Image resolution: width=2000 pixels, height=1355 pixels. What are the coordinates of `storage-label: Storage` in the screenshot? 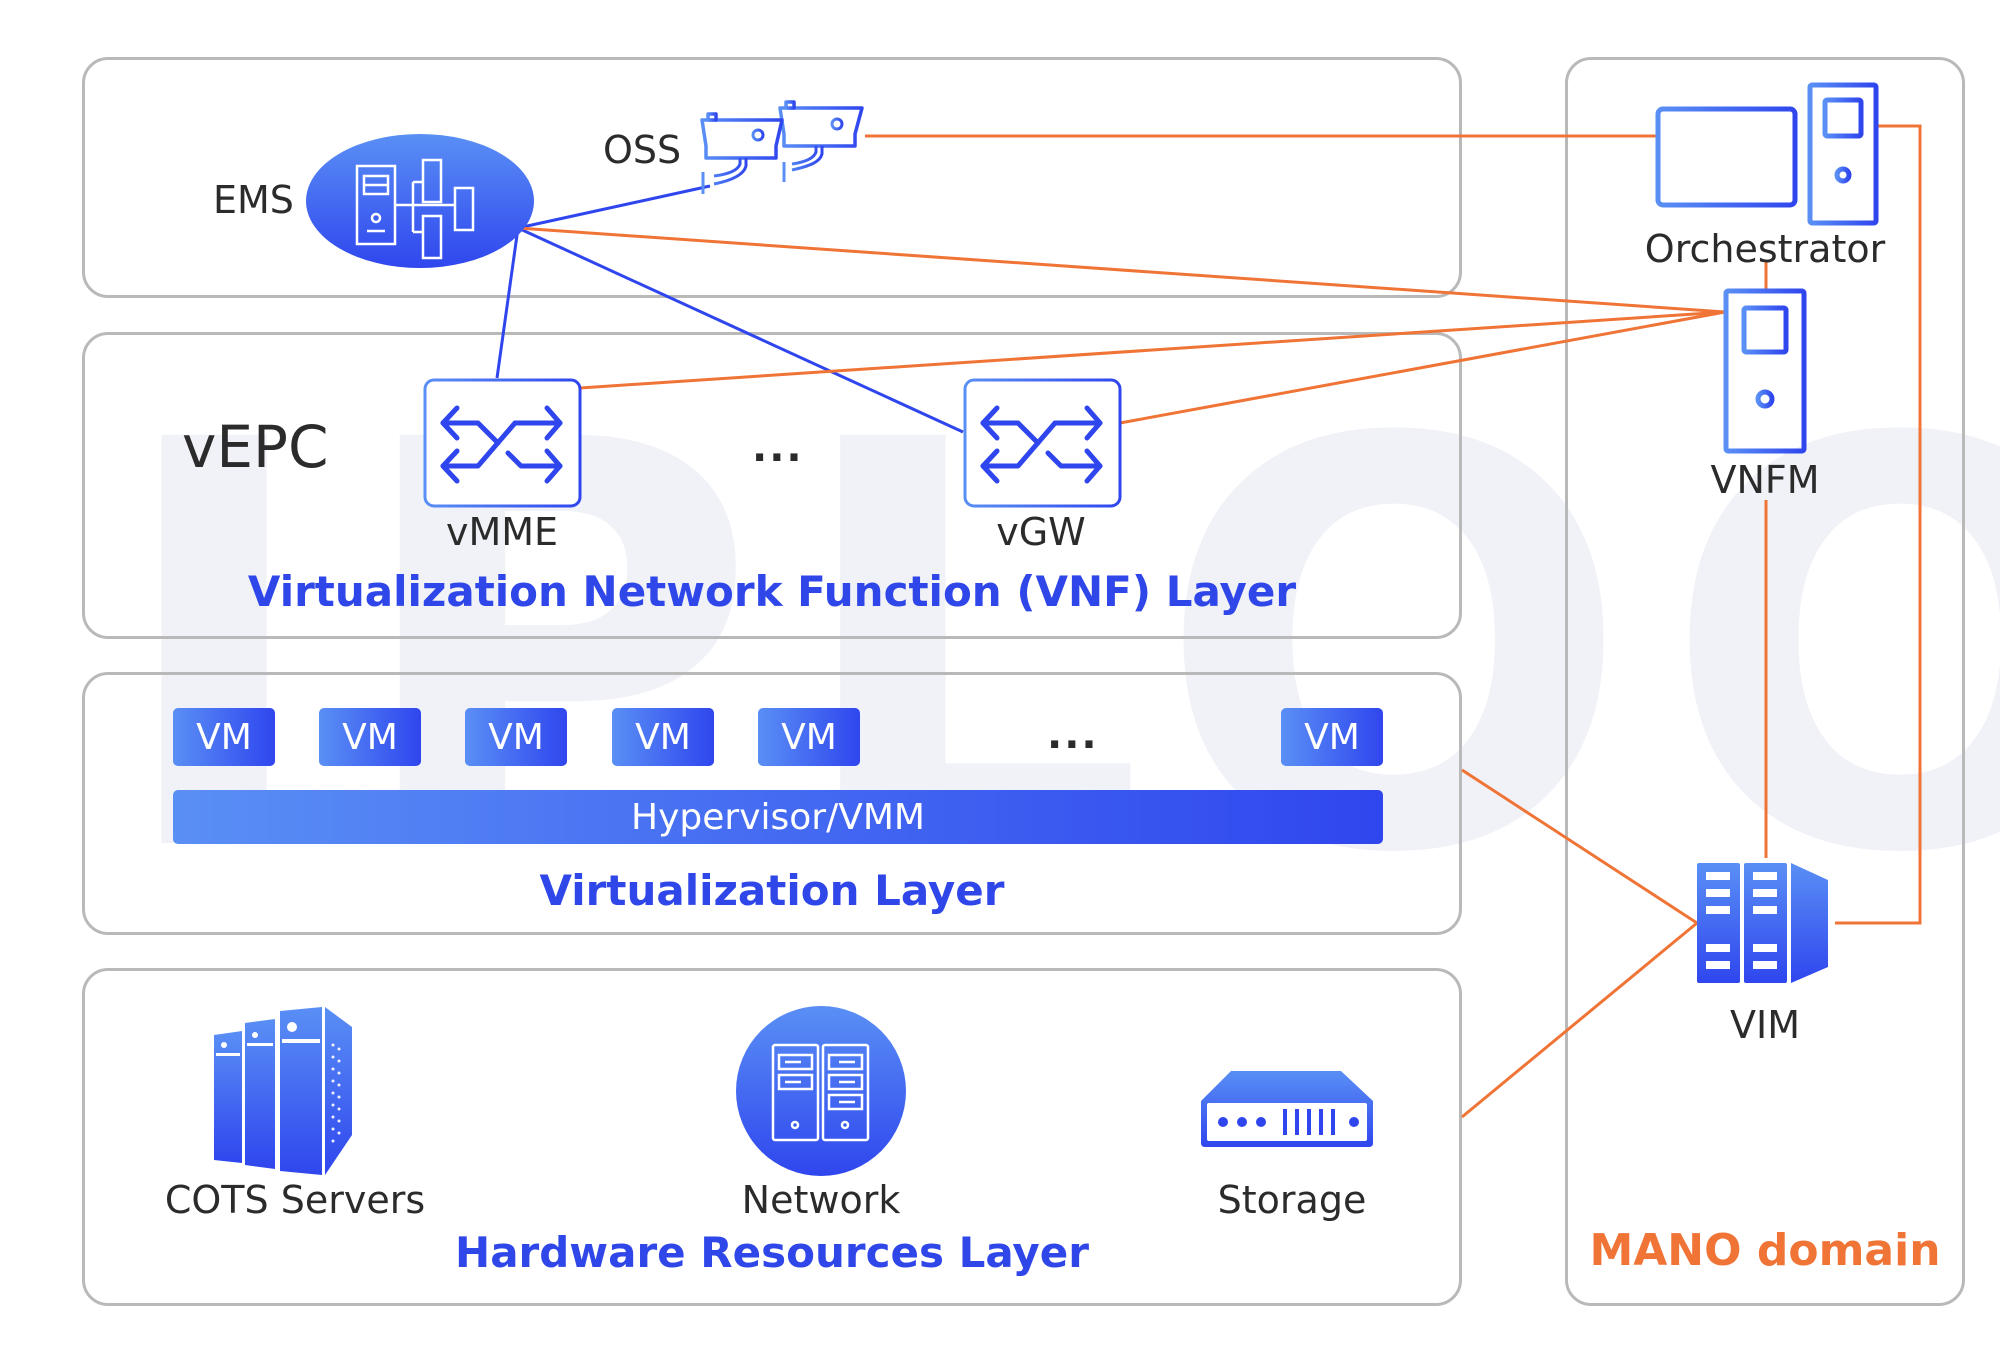 It's located at (1292, 1200).